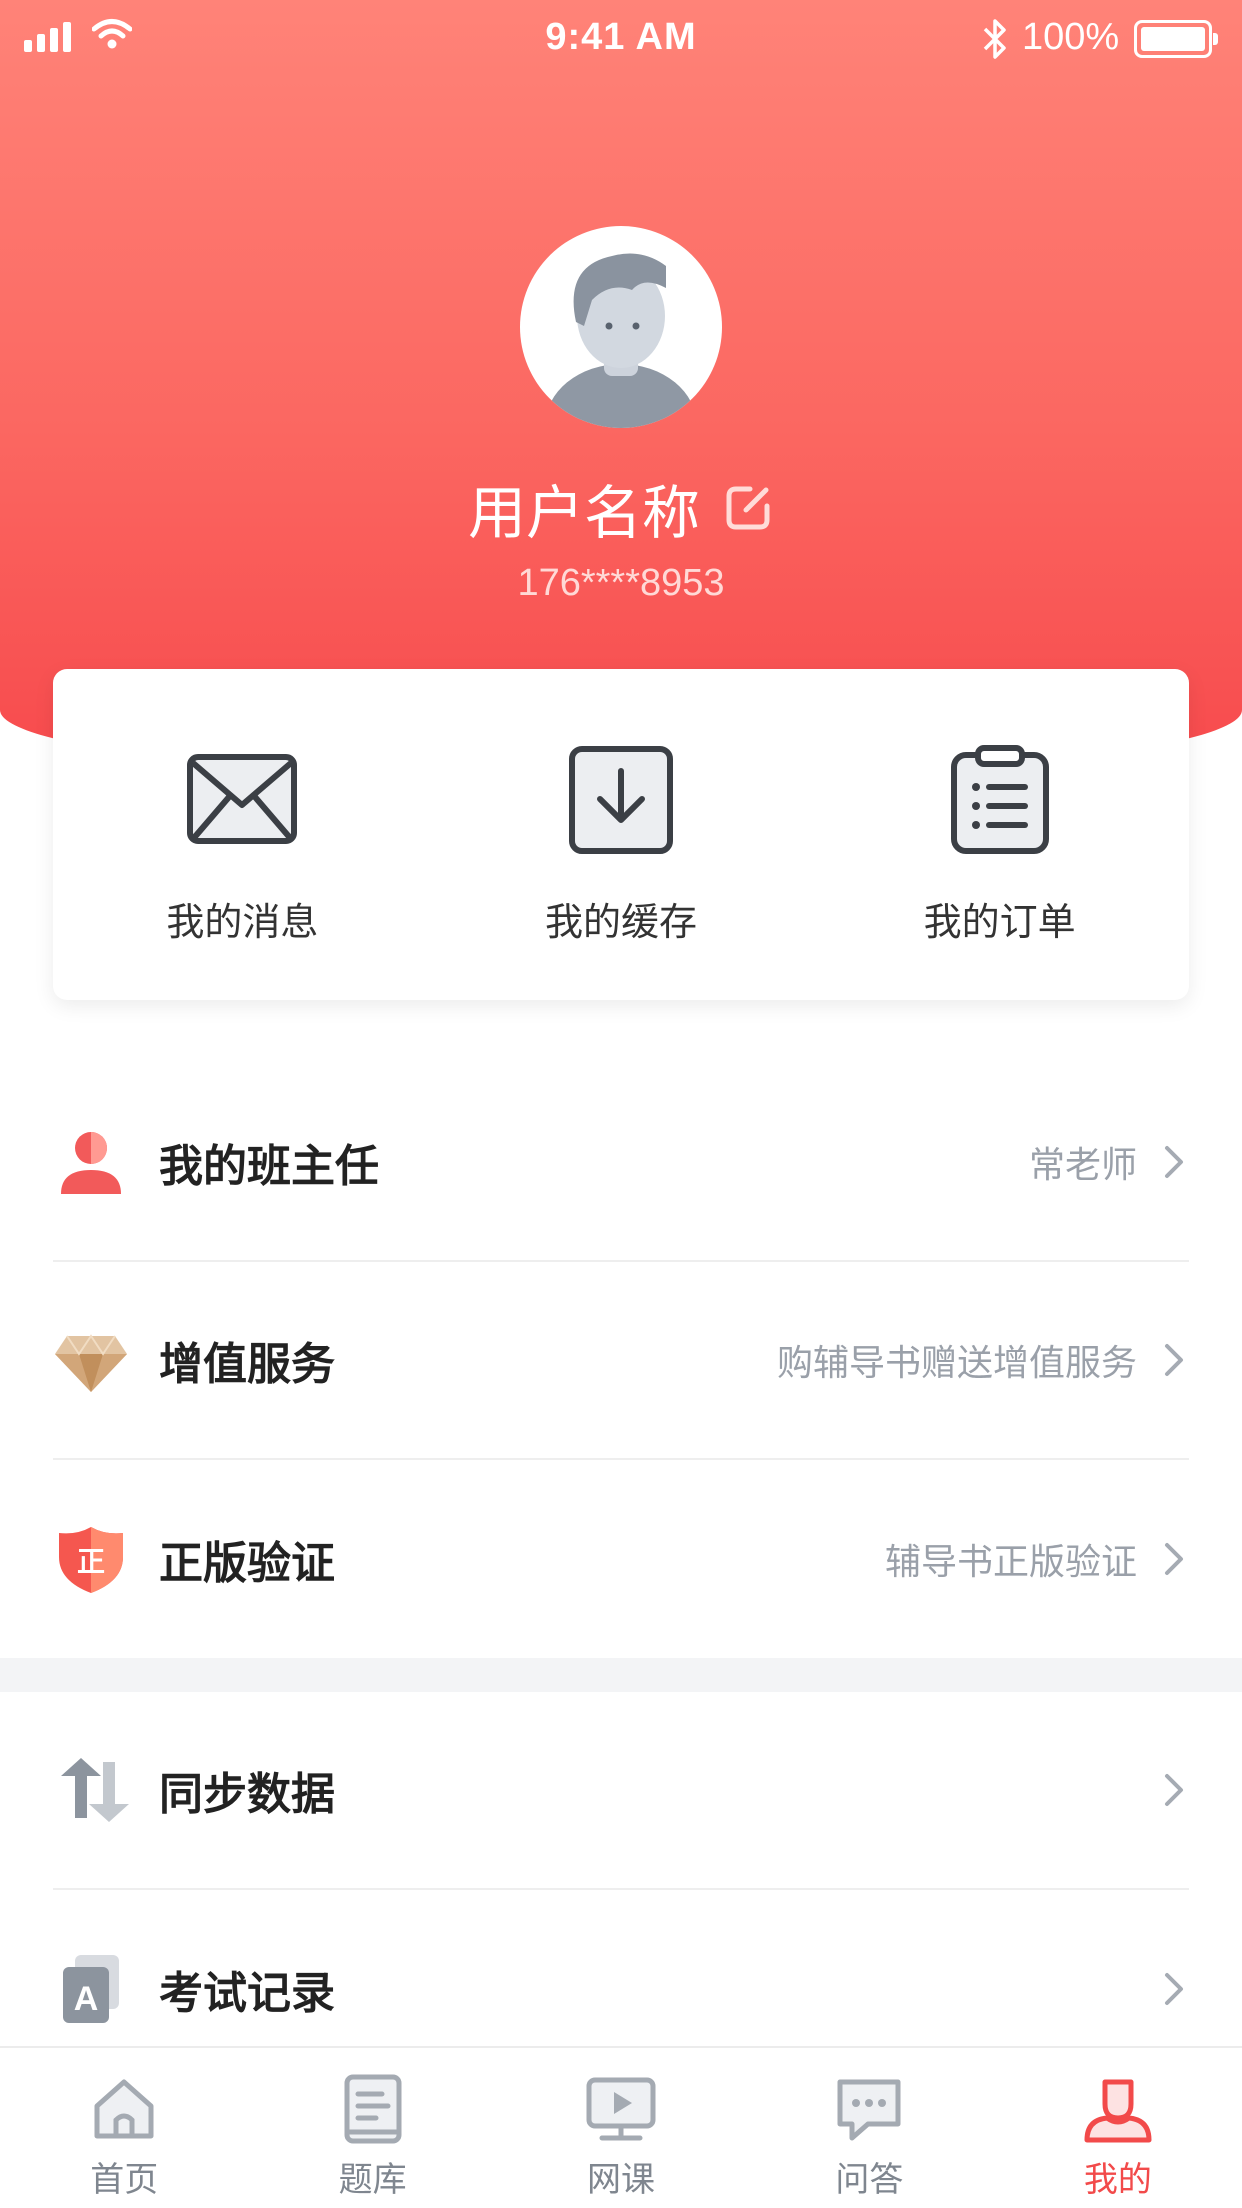 The width and height of the screenshot is (1242, 2208). I want to click on svg-text: 正, so click(91, 1561).